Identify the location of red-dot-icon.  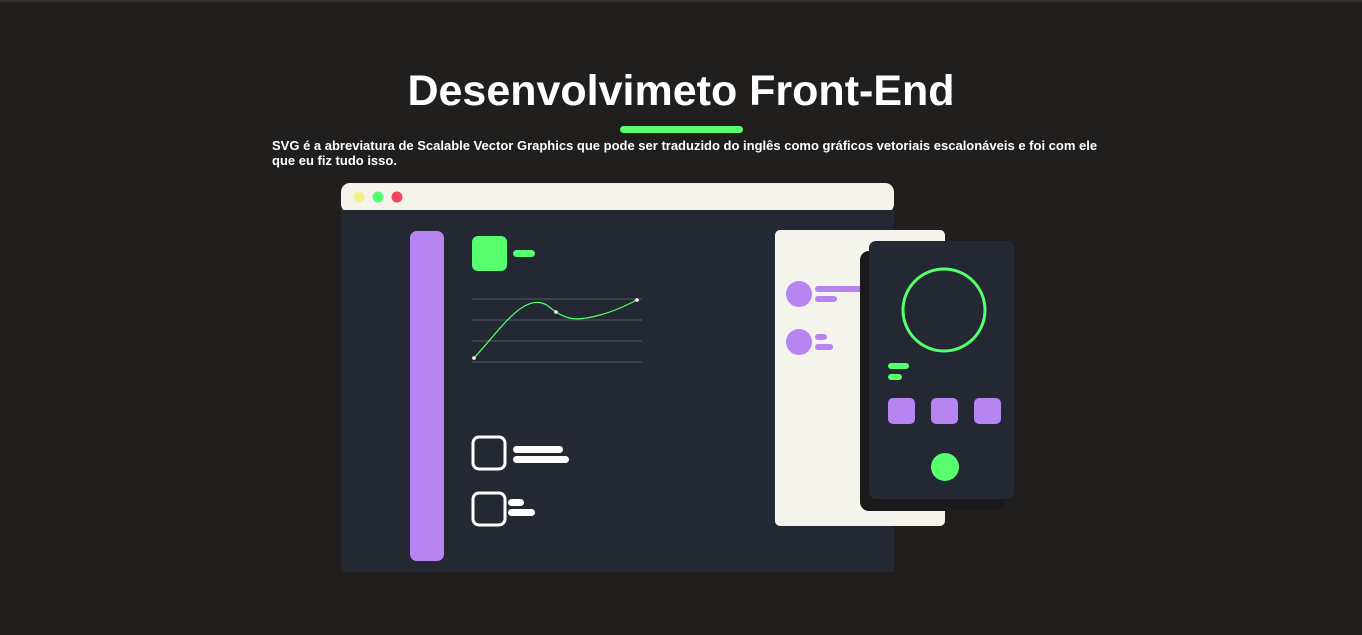
(397, 197).